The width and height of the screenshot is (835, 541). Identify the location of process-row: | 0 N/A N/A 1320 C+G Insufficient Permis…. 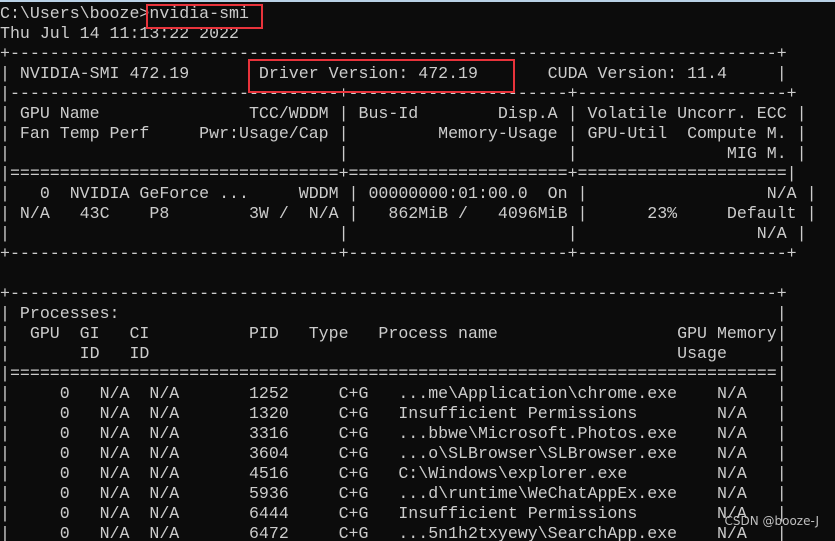
(393, 413).